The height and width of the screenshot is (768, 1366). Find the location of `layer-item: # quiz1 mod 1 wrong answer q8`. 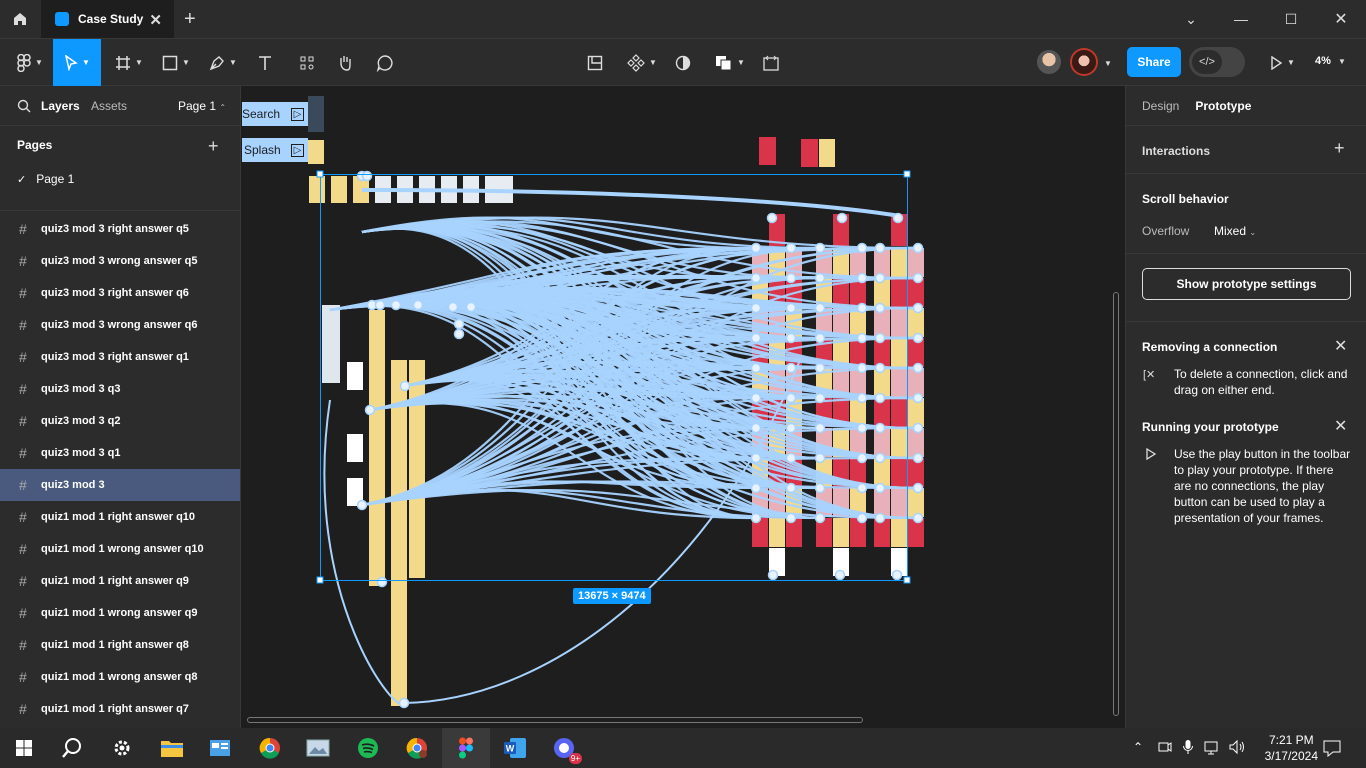

layer-item: # quiz1 mod 1 wrong answer q8 is located at coordinates (120, 677).